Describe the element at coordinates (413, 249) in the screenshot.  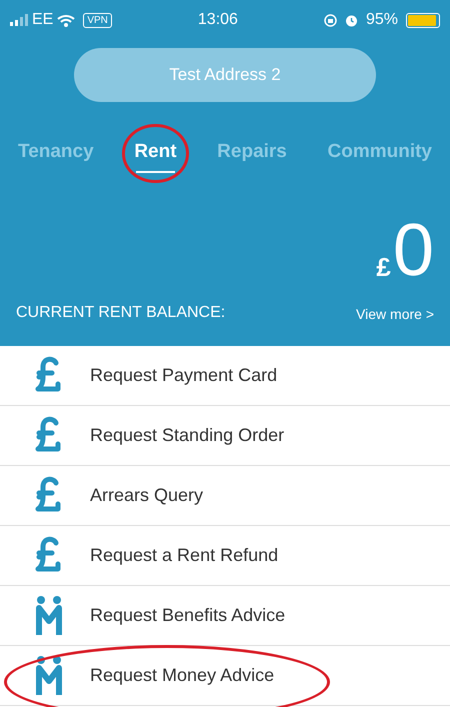
I see `balance-amount: 0` at that location.